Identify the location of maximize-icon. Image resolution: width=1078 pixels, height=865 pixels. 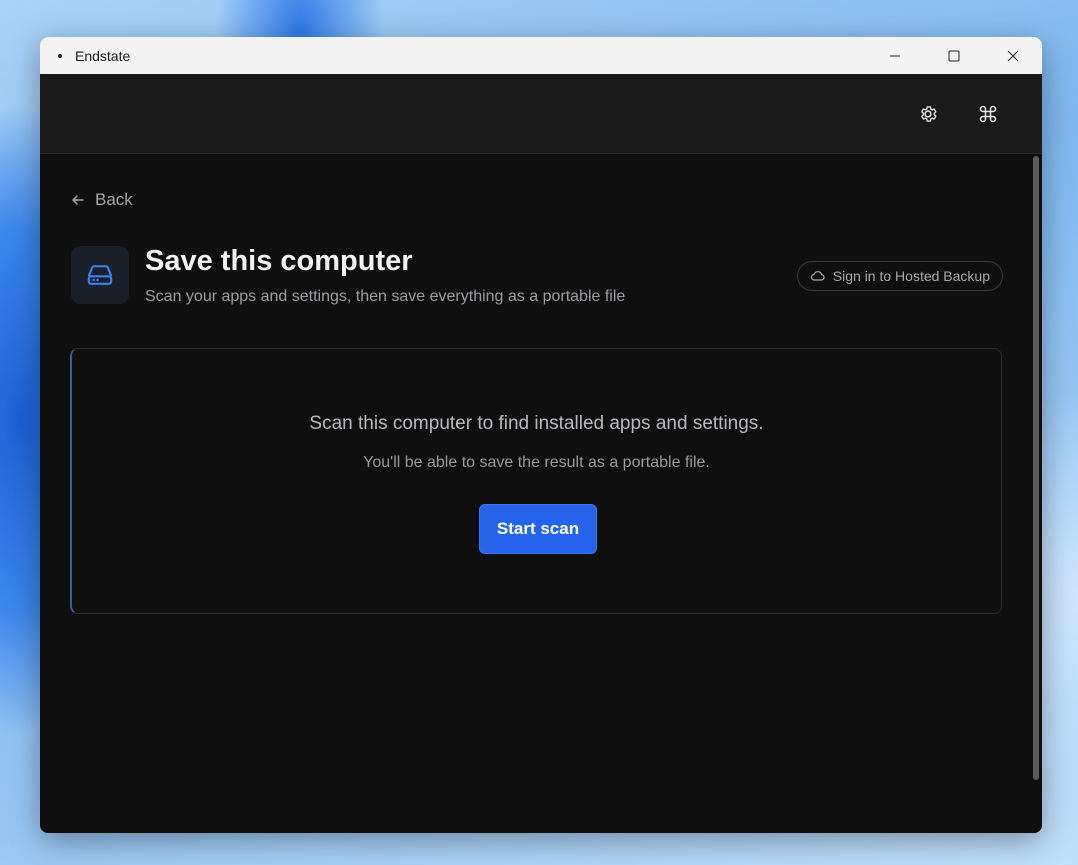
(953, 55).